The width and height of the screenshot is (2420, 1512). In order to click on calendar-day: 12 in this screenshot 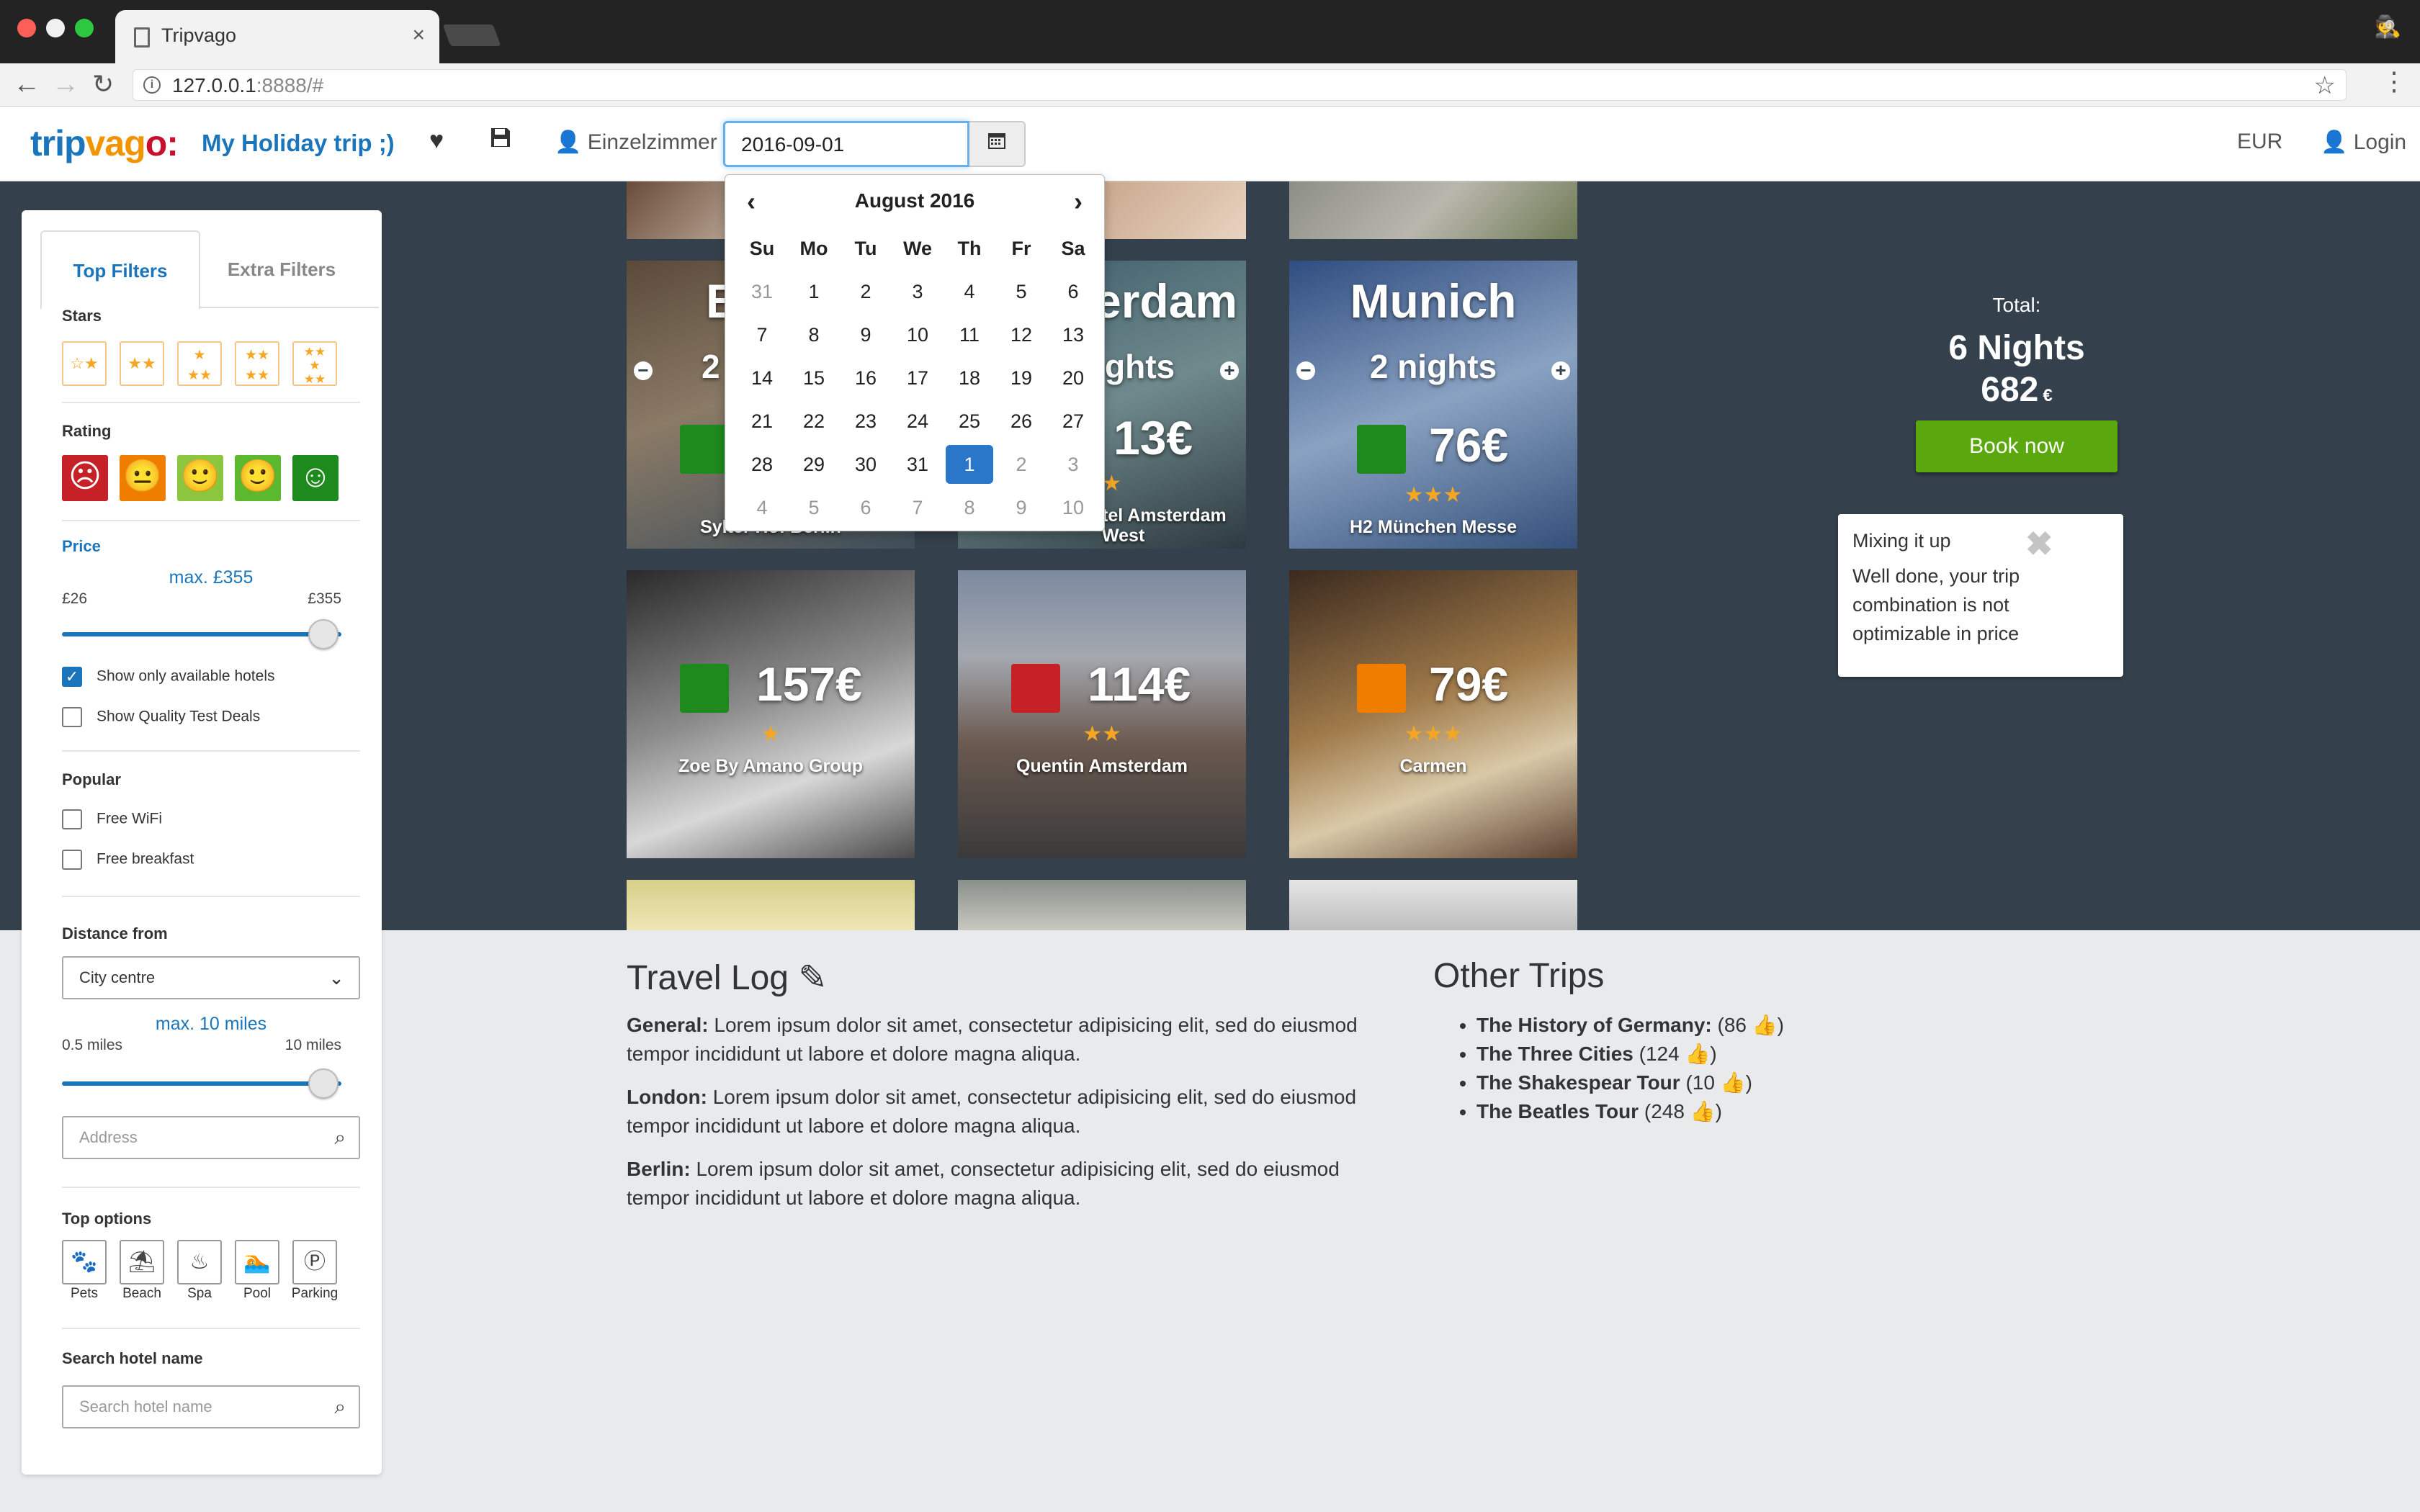, I will do `click(1022, 334)`.